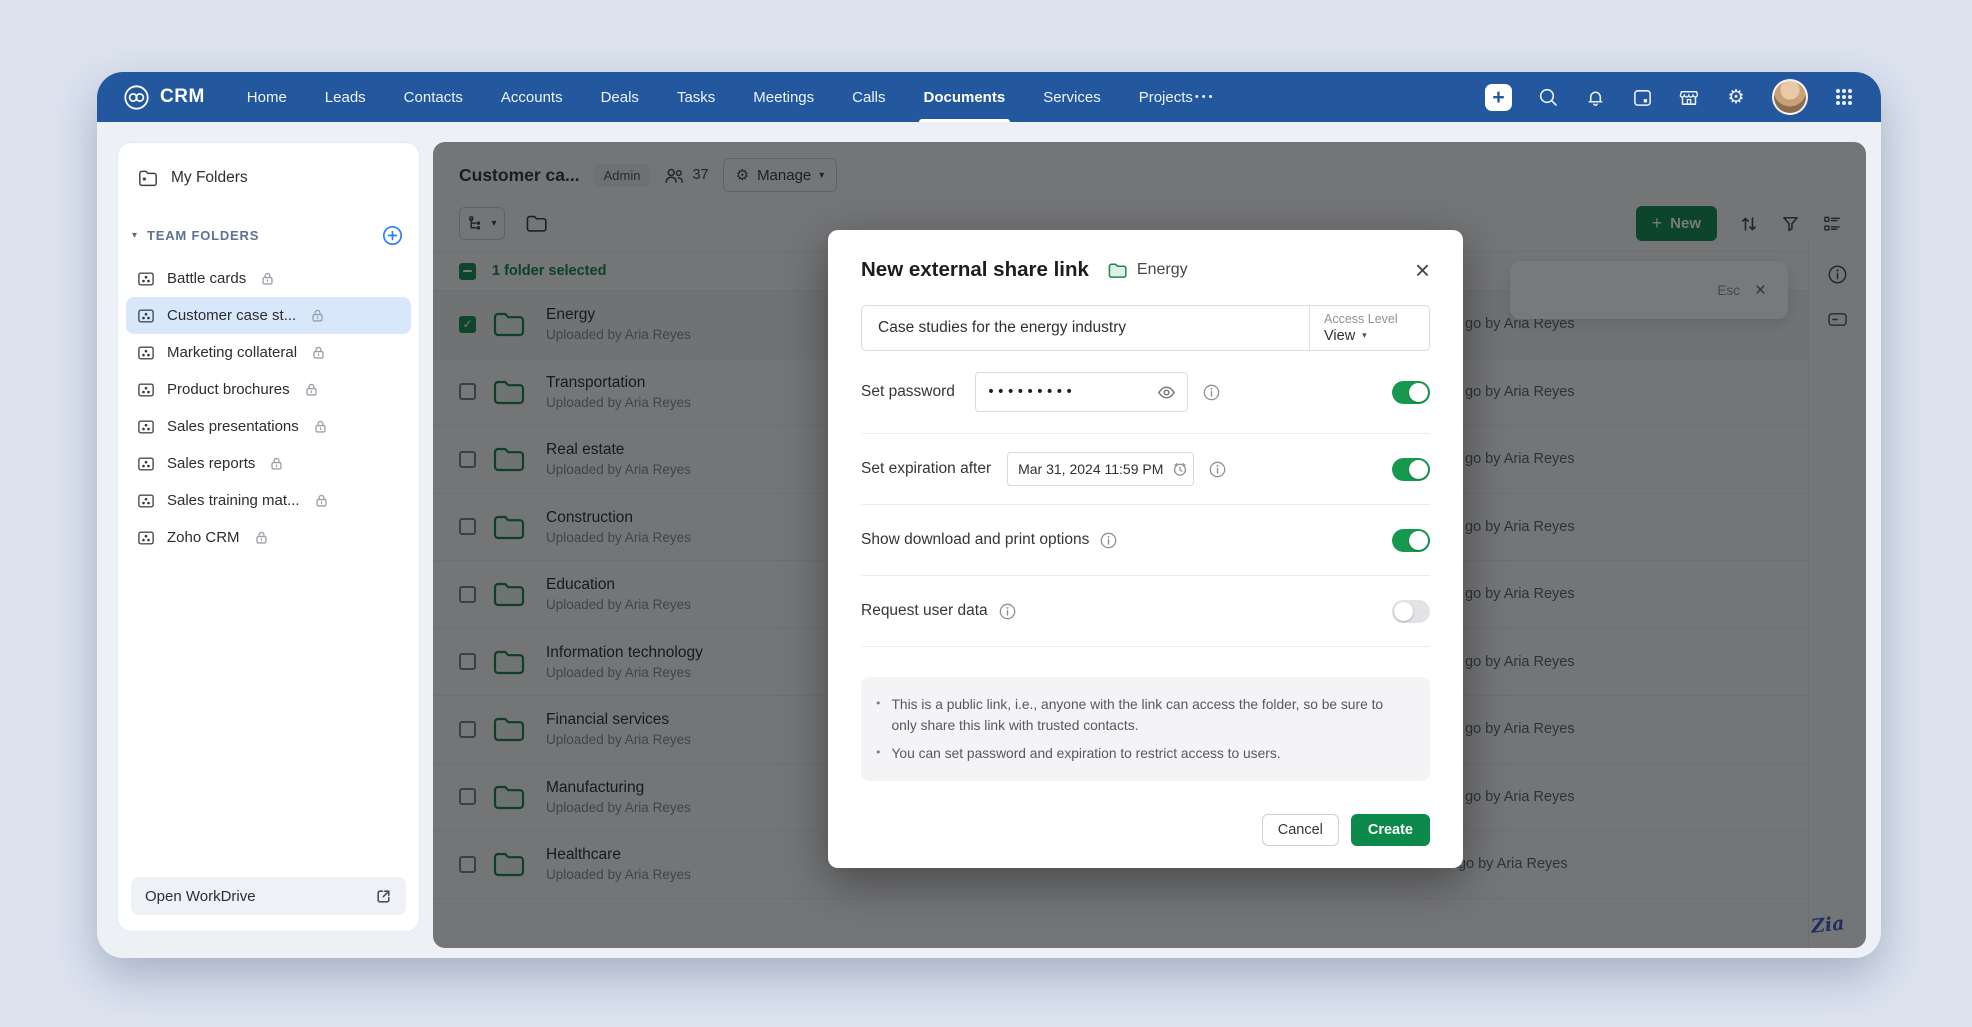 This screenshot has width=1972, height=1027. Describe the element at coordinates (964, 97) in the screenshot. I see `nav-item-documents: Documents` at that location.